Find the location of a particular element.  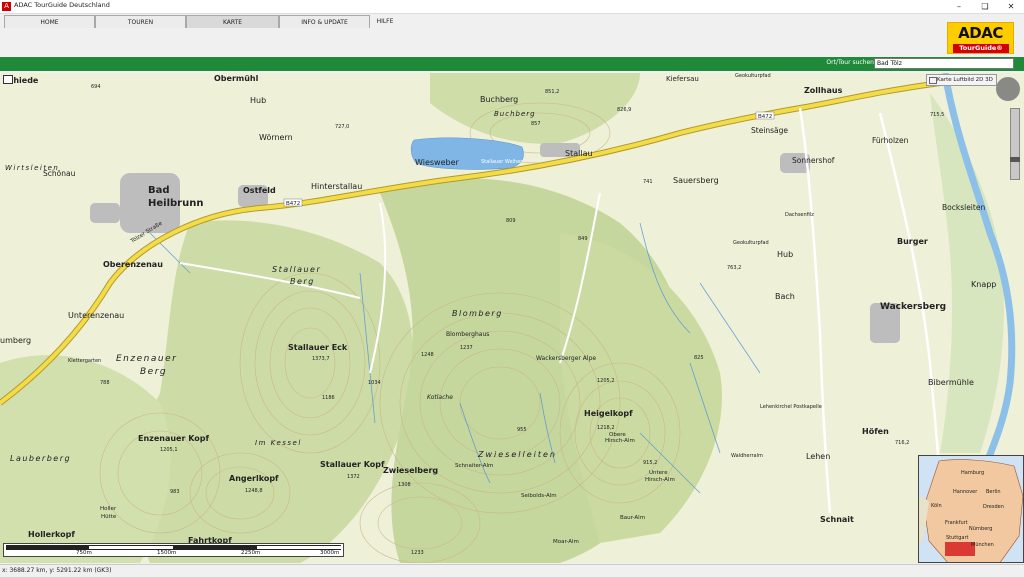

search-input is located at coordinates (944, 63).